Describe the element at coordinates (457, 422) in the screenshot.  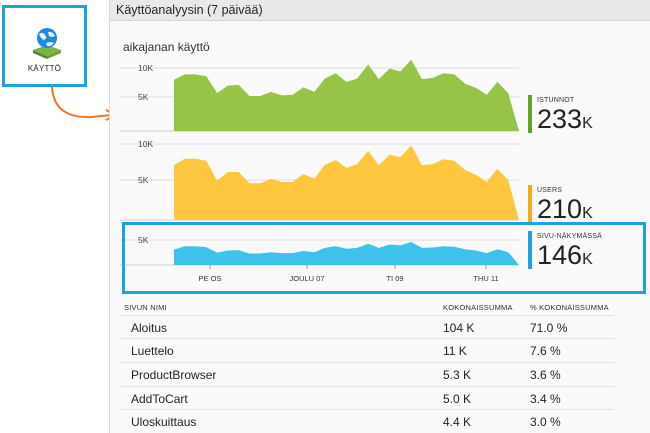
I see `total-cell: 4.4 K` at that location.